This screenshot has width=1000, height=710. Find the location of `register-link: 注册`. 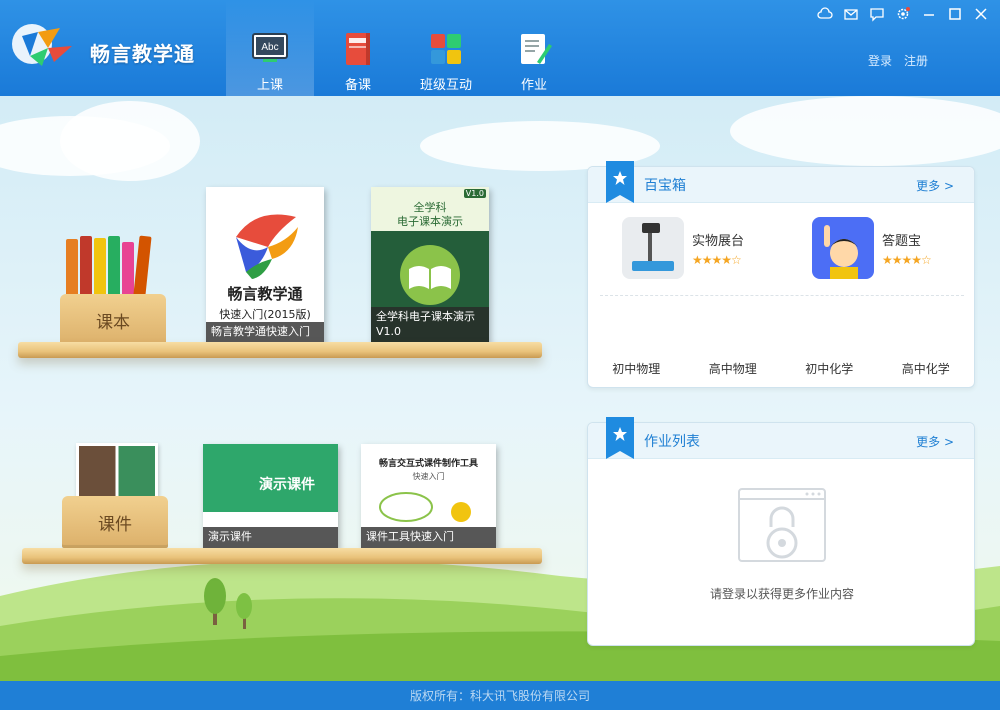

register-link: 注册 is located at coordinates (916, 60).